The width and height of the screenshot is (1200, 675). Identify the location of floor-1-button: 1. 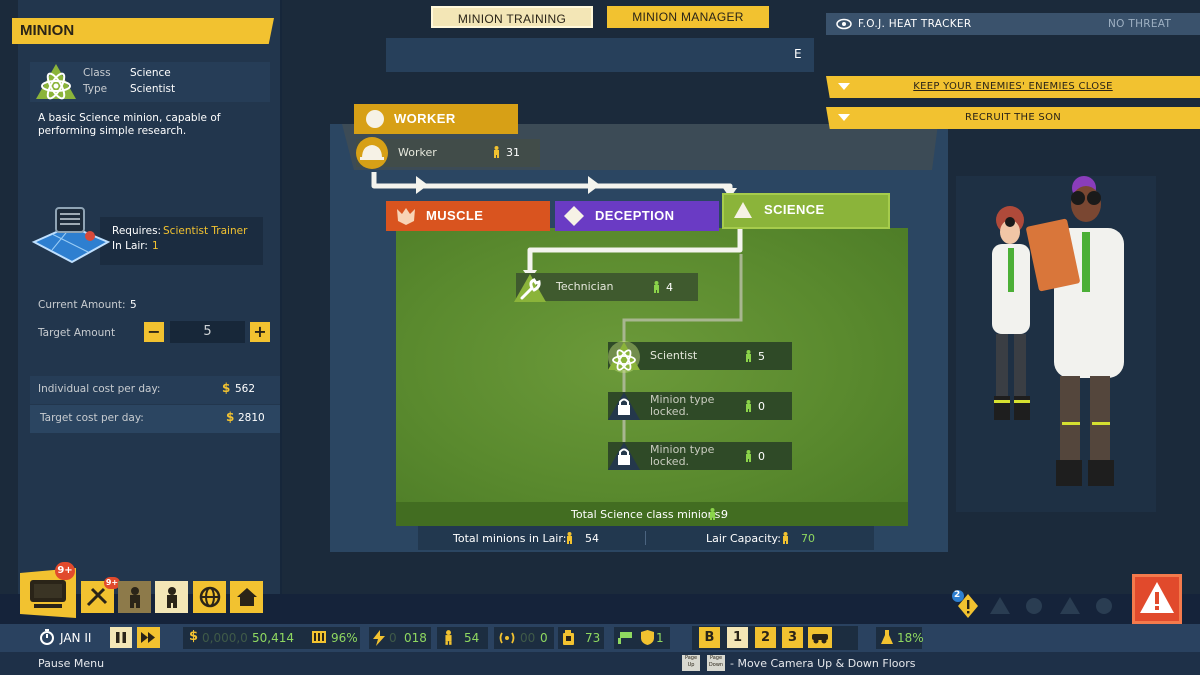
(737, 637).